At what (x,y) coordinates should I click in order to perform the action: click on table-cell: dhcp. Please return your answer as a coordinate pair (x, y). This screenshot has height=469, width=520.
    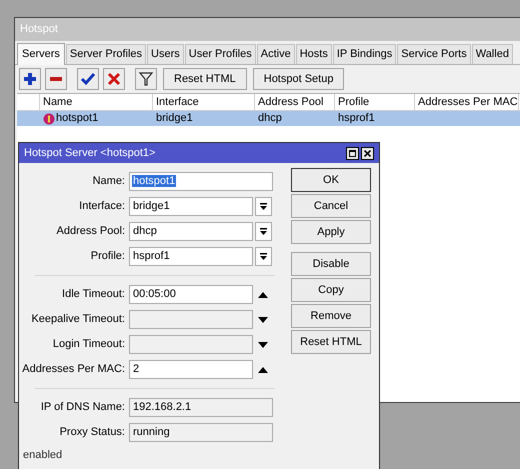
    Looking at the image, I should click on (270, 118).